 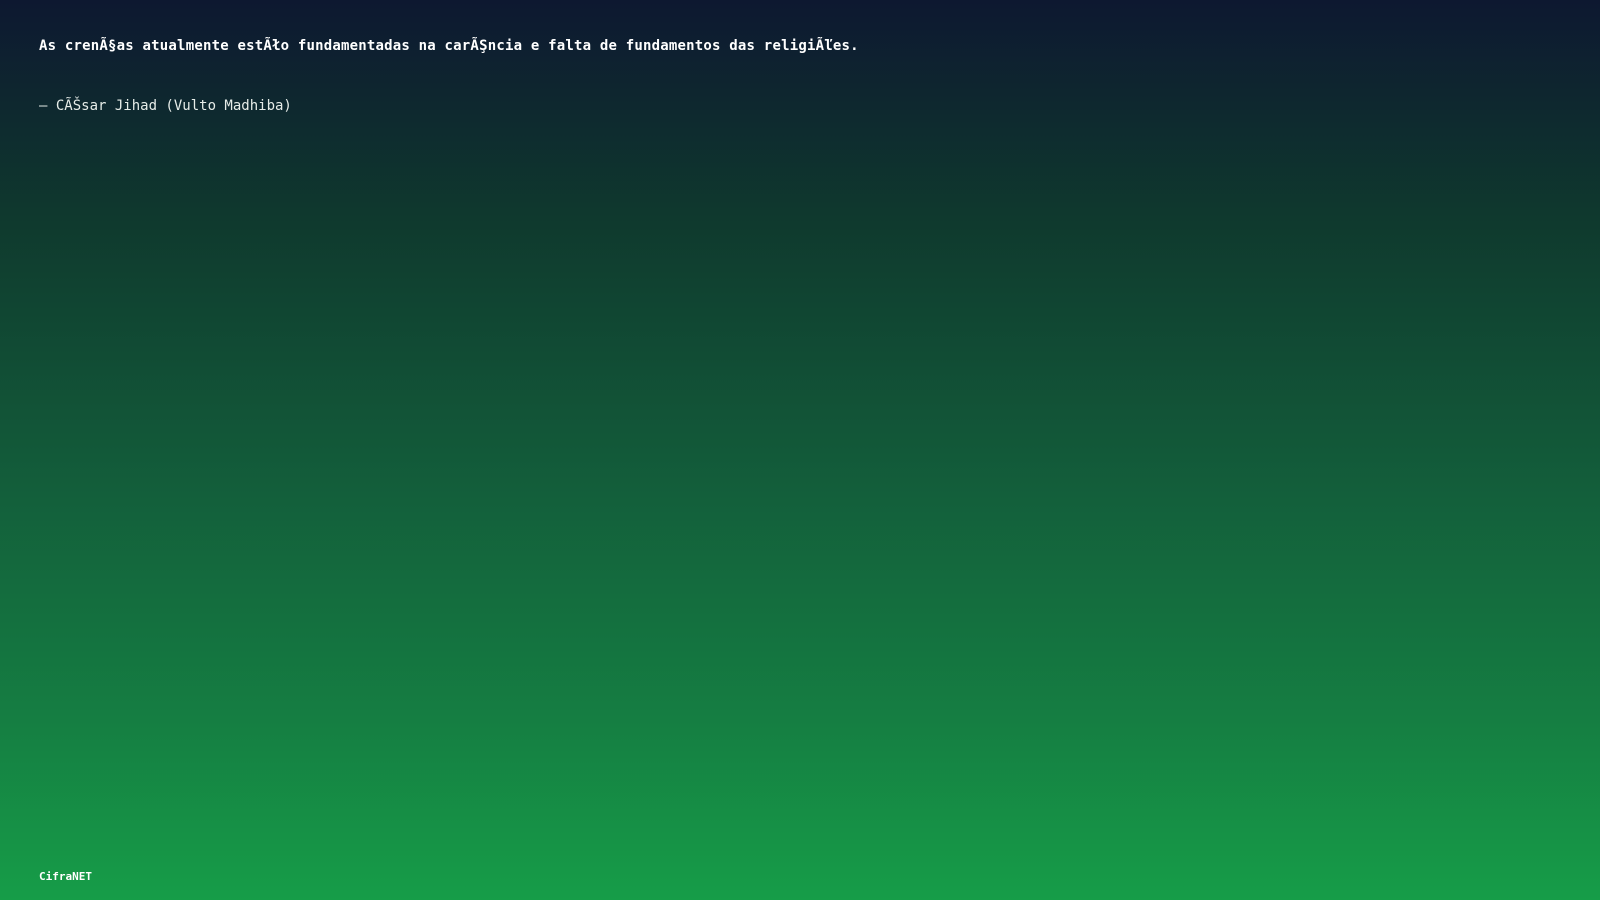 I want to click on brand-label: CifraNET, so click(x=65, y=876).